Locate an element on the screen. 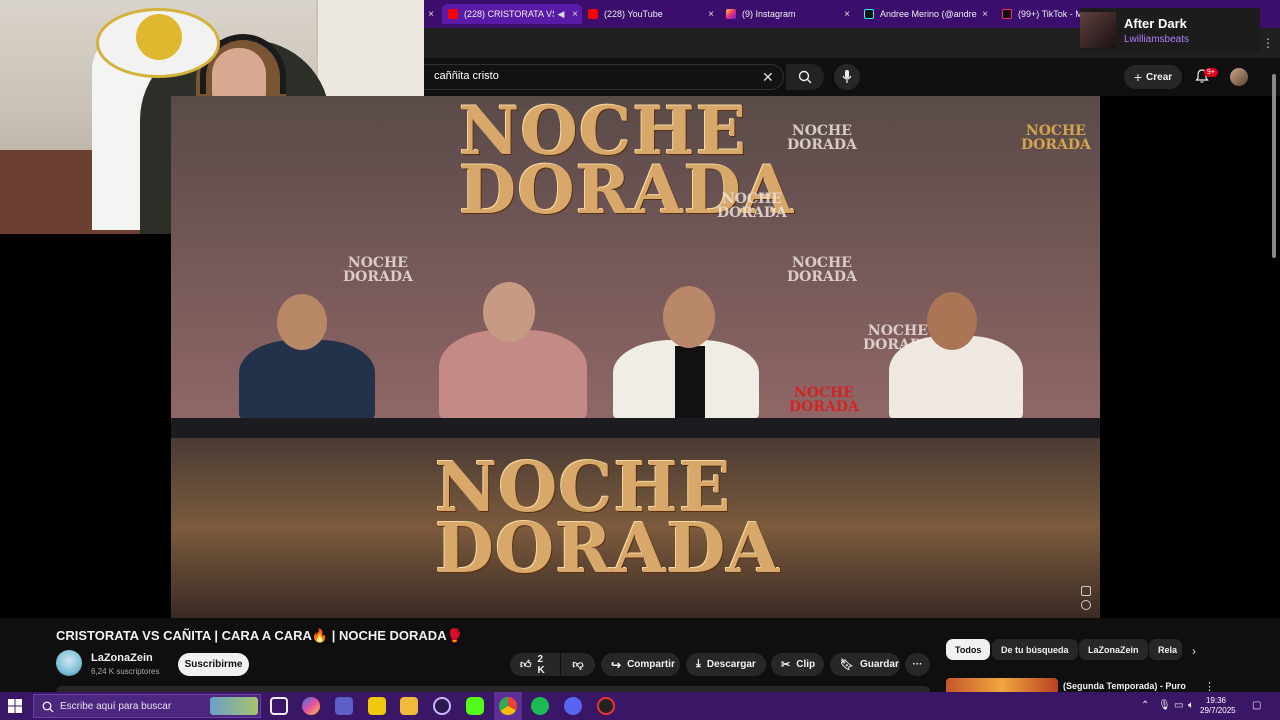  recommendation-title: (Segunda Temporada) - Puro is located at coordinates (1124, 686).